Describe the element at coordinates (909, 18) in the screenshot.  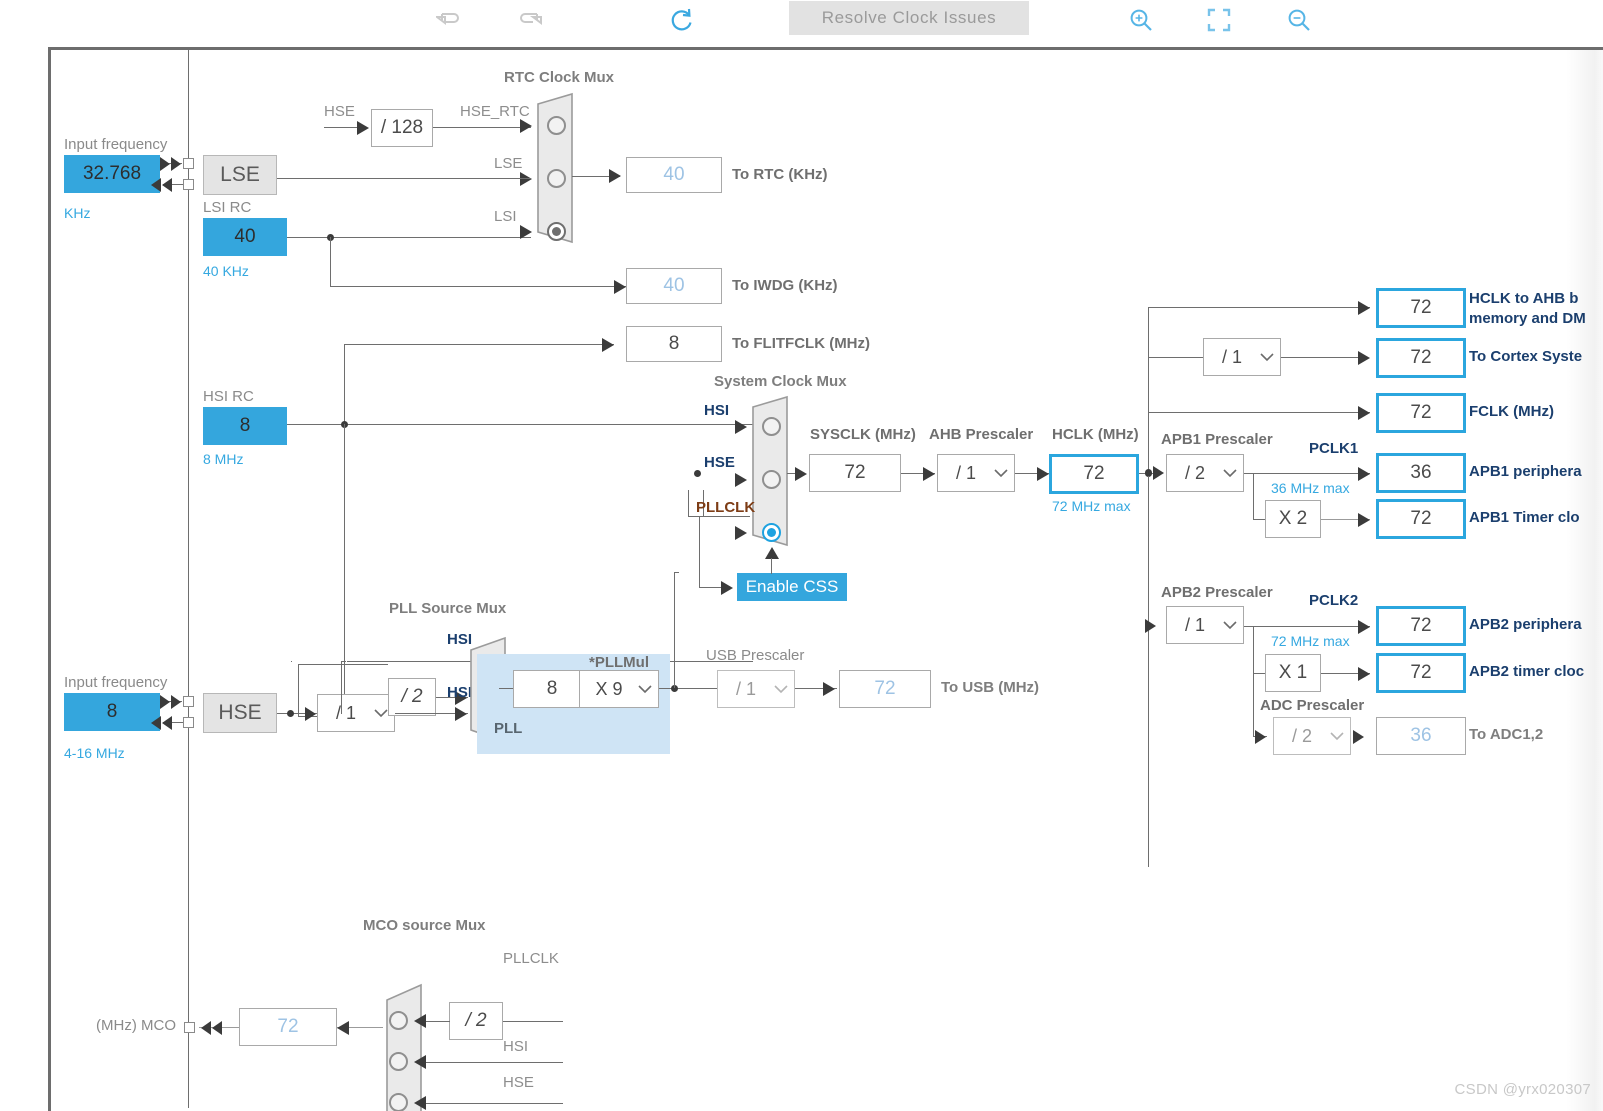
I see `resolve-clock-issues-button: Resolve Clock Issues` at that location.